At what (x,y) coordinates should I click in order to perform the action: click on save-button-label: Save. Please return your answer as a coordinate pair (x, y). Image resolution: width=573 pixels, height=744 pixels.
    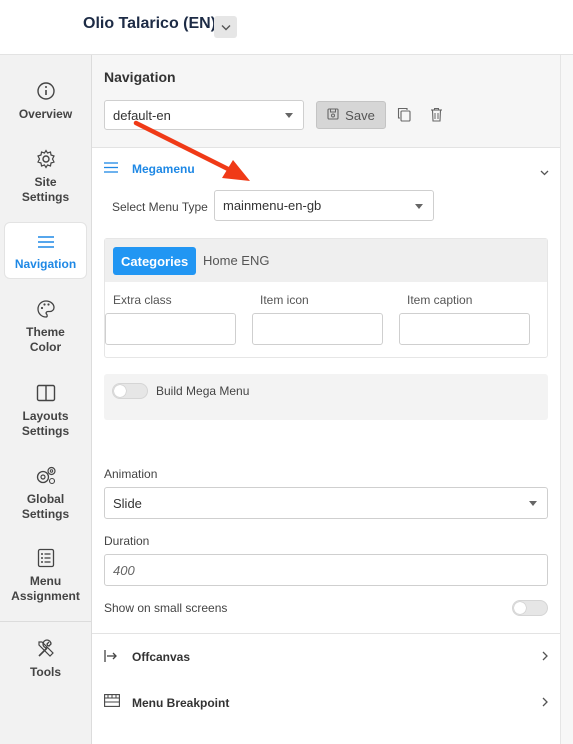
    Looking at the image, I should click on (360, 115).